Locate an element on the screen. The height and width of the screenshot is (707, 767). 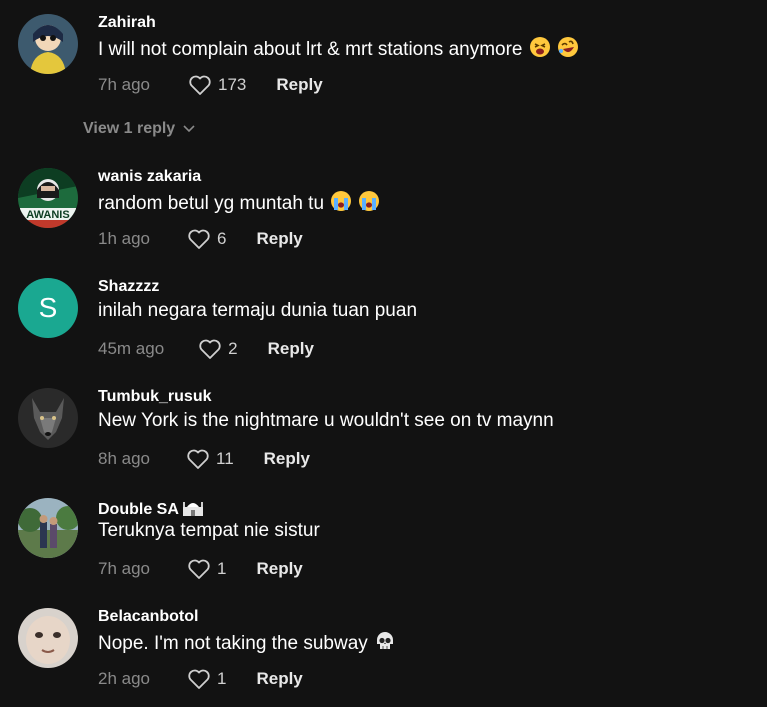
comment-meta: 2h ago 1 Reply is located at coordinates (200, 679).